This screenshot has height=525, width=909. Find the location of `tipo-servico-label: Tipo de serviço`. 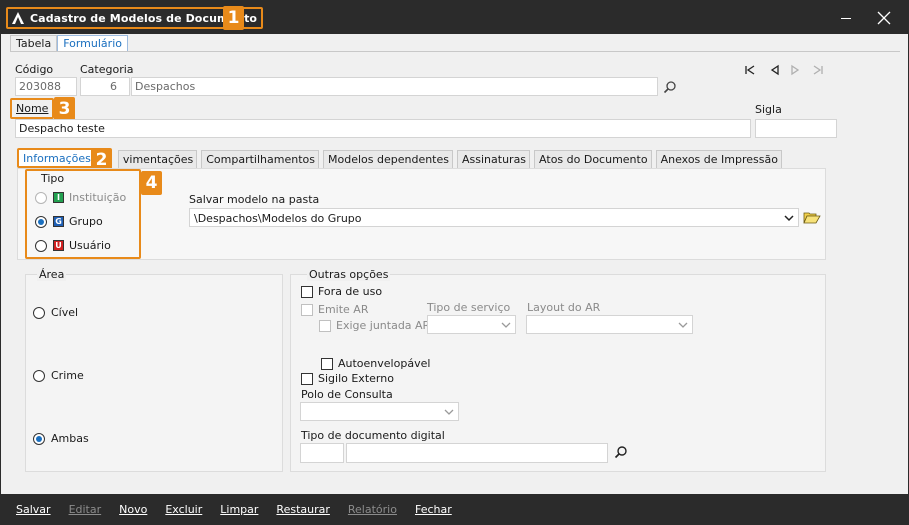

tipo-servico-label: Tipo de serviço is located at coordinates (469, 307).